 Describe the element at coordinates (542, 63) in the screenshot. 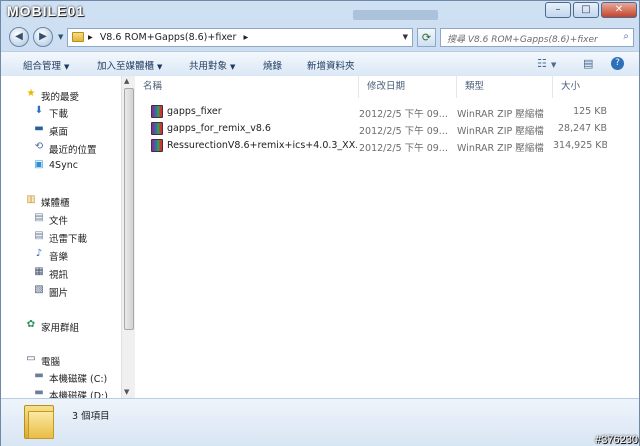

I see `change-view-icon: ☷` at that location.